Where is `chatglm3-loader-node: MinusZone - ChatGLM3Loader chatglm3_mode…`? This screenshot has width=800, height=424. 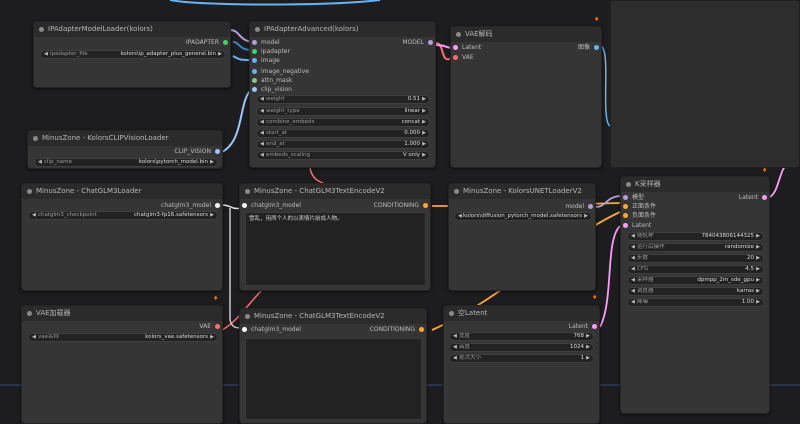
chatglm3-loader-node: MinusZone - ChatGLM3Loader chatglm3_mode… is located at coordinates (122, 237).